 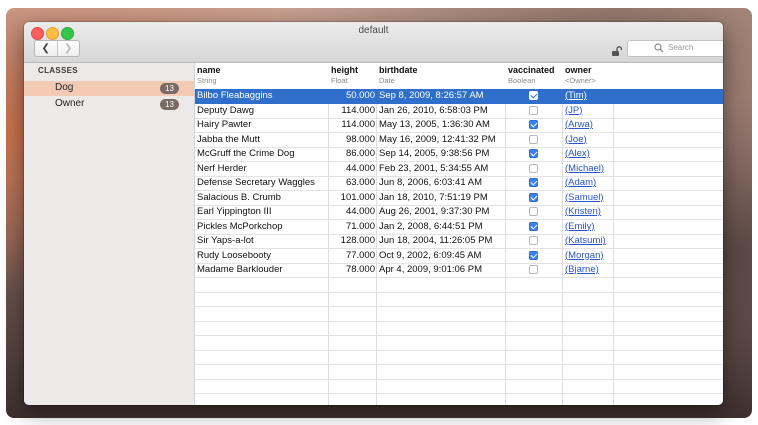 What do you see at coordinates (617, 50) in the screenshot?
I see `unlocked-padlock-icon` at bounding box center [617, 50].